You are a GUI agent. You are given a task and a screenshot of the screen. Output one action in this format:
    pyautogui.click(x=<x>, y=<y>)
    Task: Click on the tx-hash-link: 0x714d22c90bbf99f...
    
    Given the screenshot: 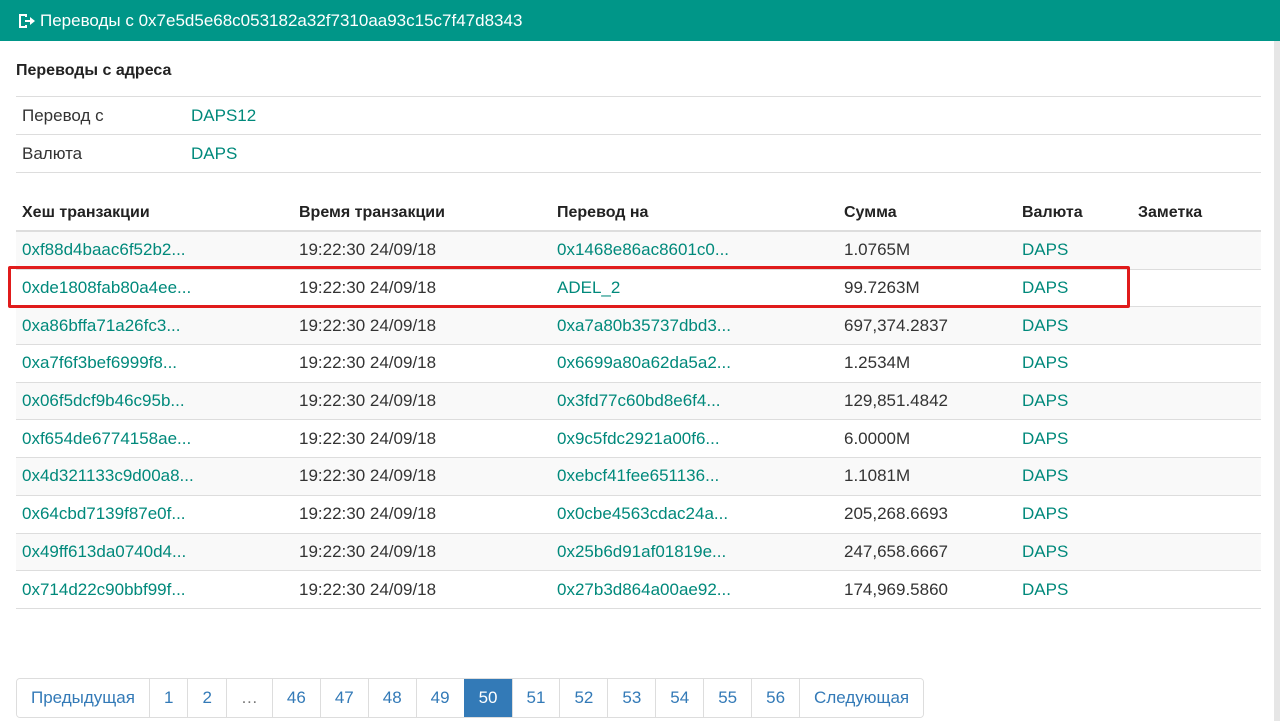 What is the action you would take?
    pyautogui.click(x=157, y=590)
    